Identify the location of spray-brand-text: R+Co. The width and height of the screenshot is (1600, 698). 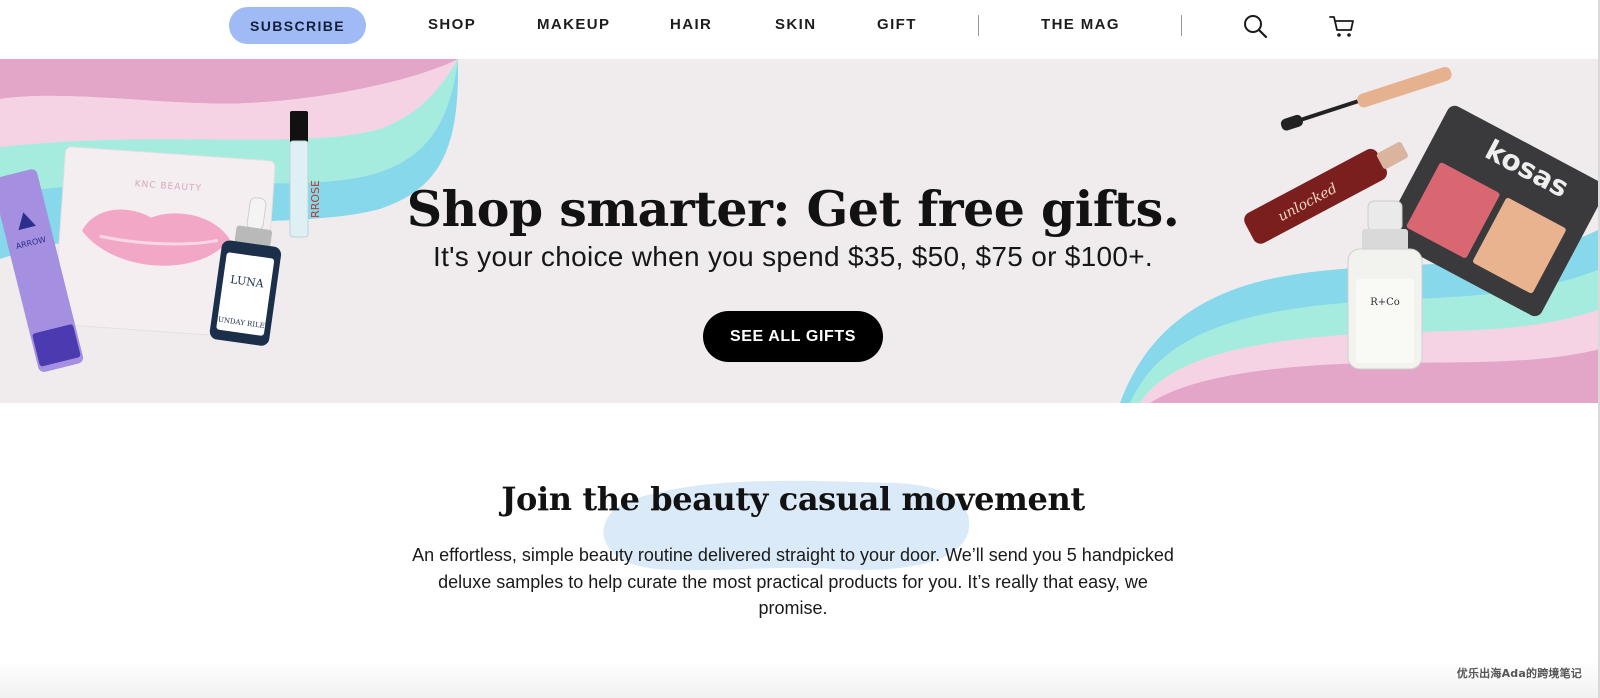
(1385, 302).